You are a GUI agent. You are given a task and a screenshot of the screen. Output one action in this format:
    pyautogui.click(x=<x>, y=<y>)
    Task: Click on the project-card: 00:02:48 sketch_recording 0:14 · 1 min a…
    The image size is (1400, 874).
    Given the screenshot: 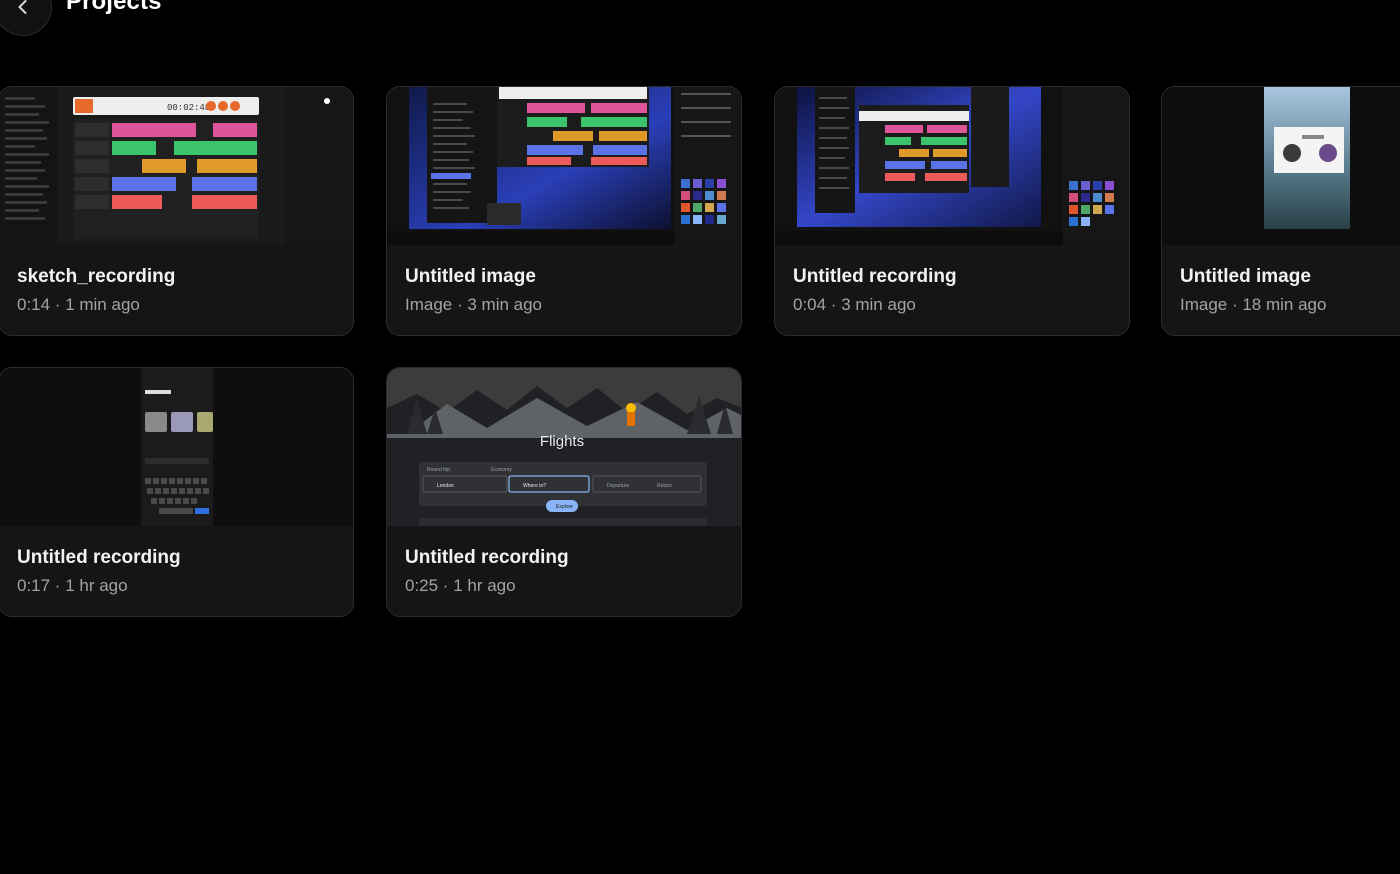 What is the action you would take?
    pyautogui.click(x=177, y=211)
    